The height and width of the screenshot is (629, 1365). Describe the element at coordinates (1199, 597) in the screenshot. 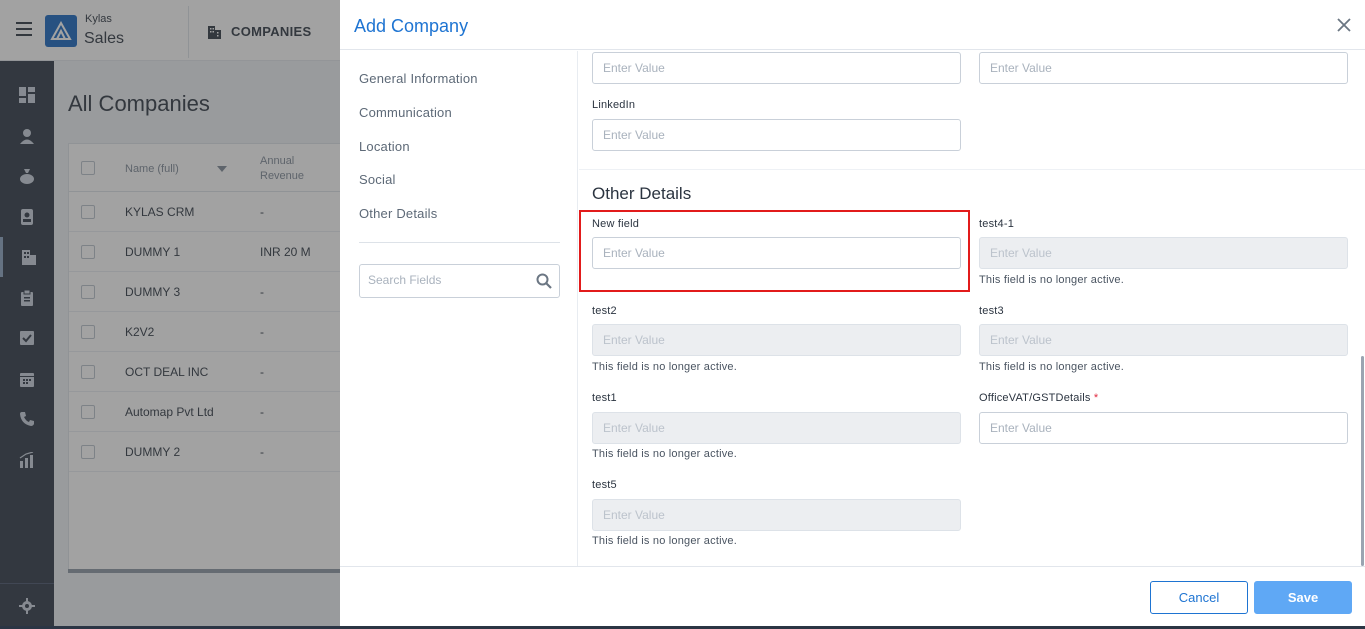

I see `cancel-button: Cancel` at that location.